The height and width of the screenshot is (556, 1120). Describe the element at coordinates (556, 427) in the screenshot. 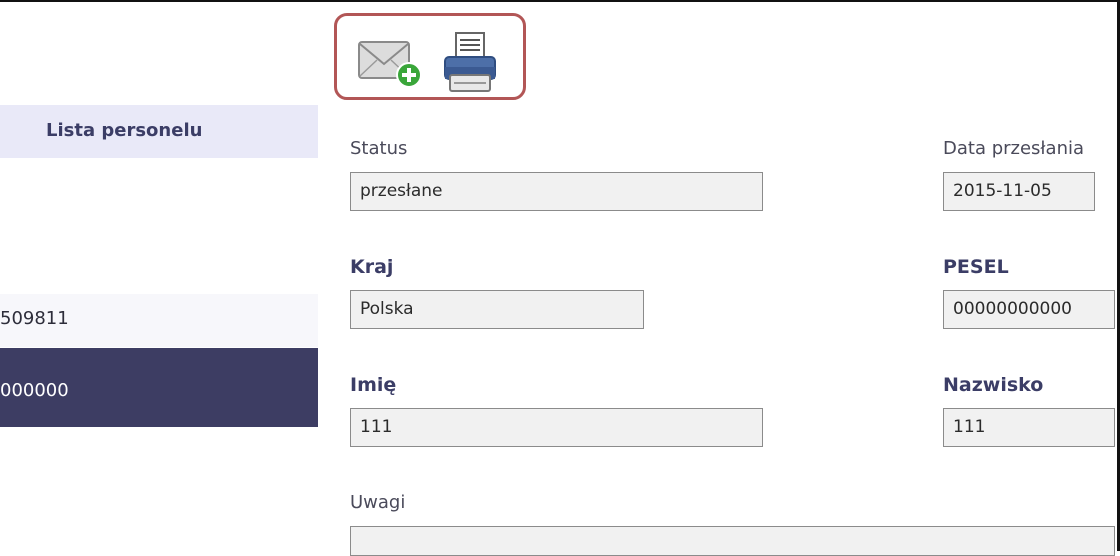

I see `first-name-field: 111` at that location.